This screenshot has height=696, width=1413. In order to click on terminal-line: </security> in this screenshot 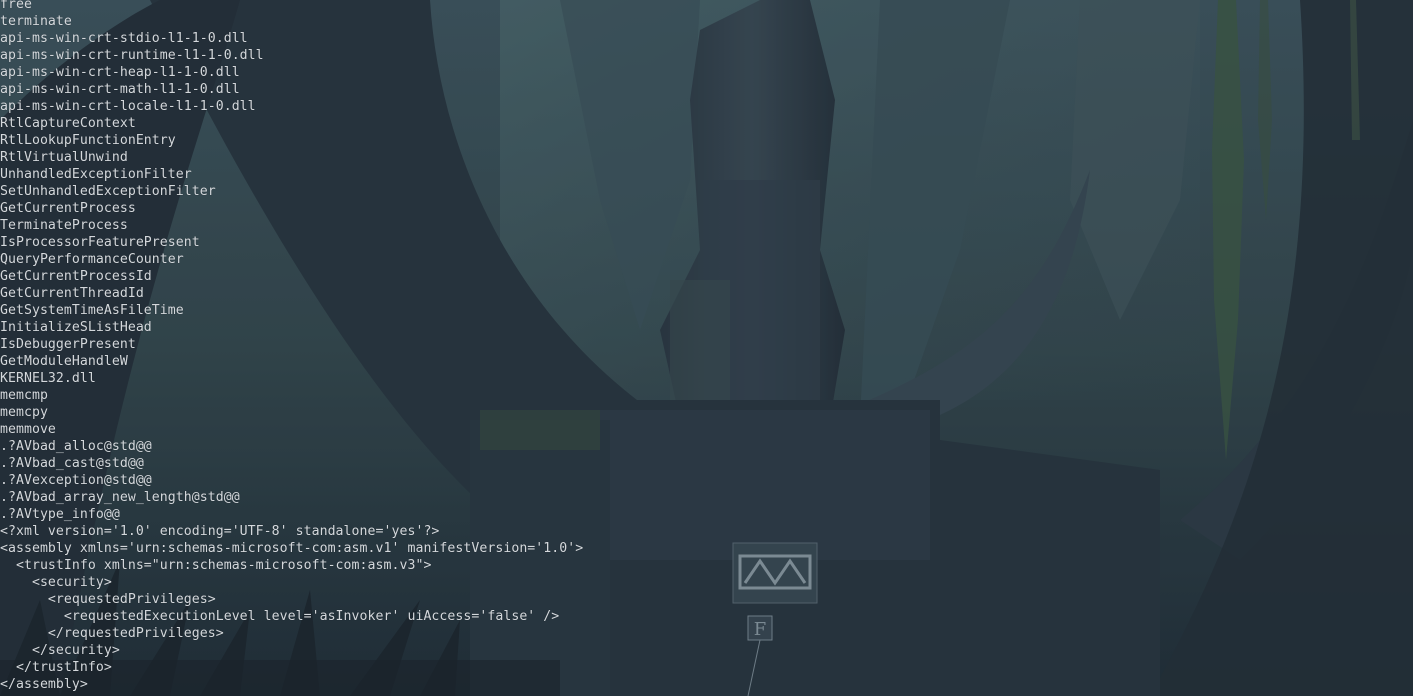, I will do `click(60, 650)`.